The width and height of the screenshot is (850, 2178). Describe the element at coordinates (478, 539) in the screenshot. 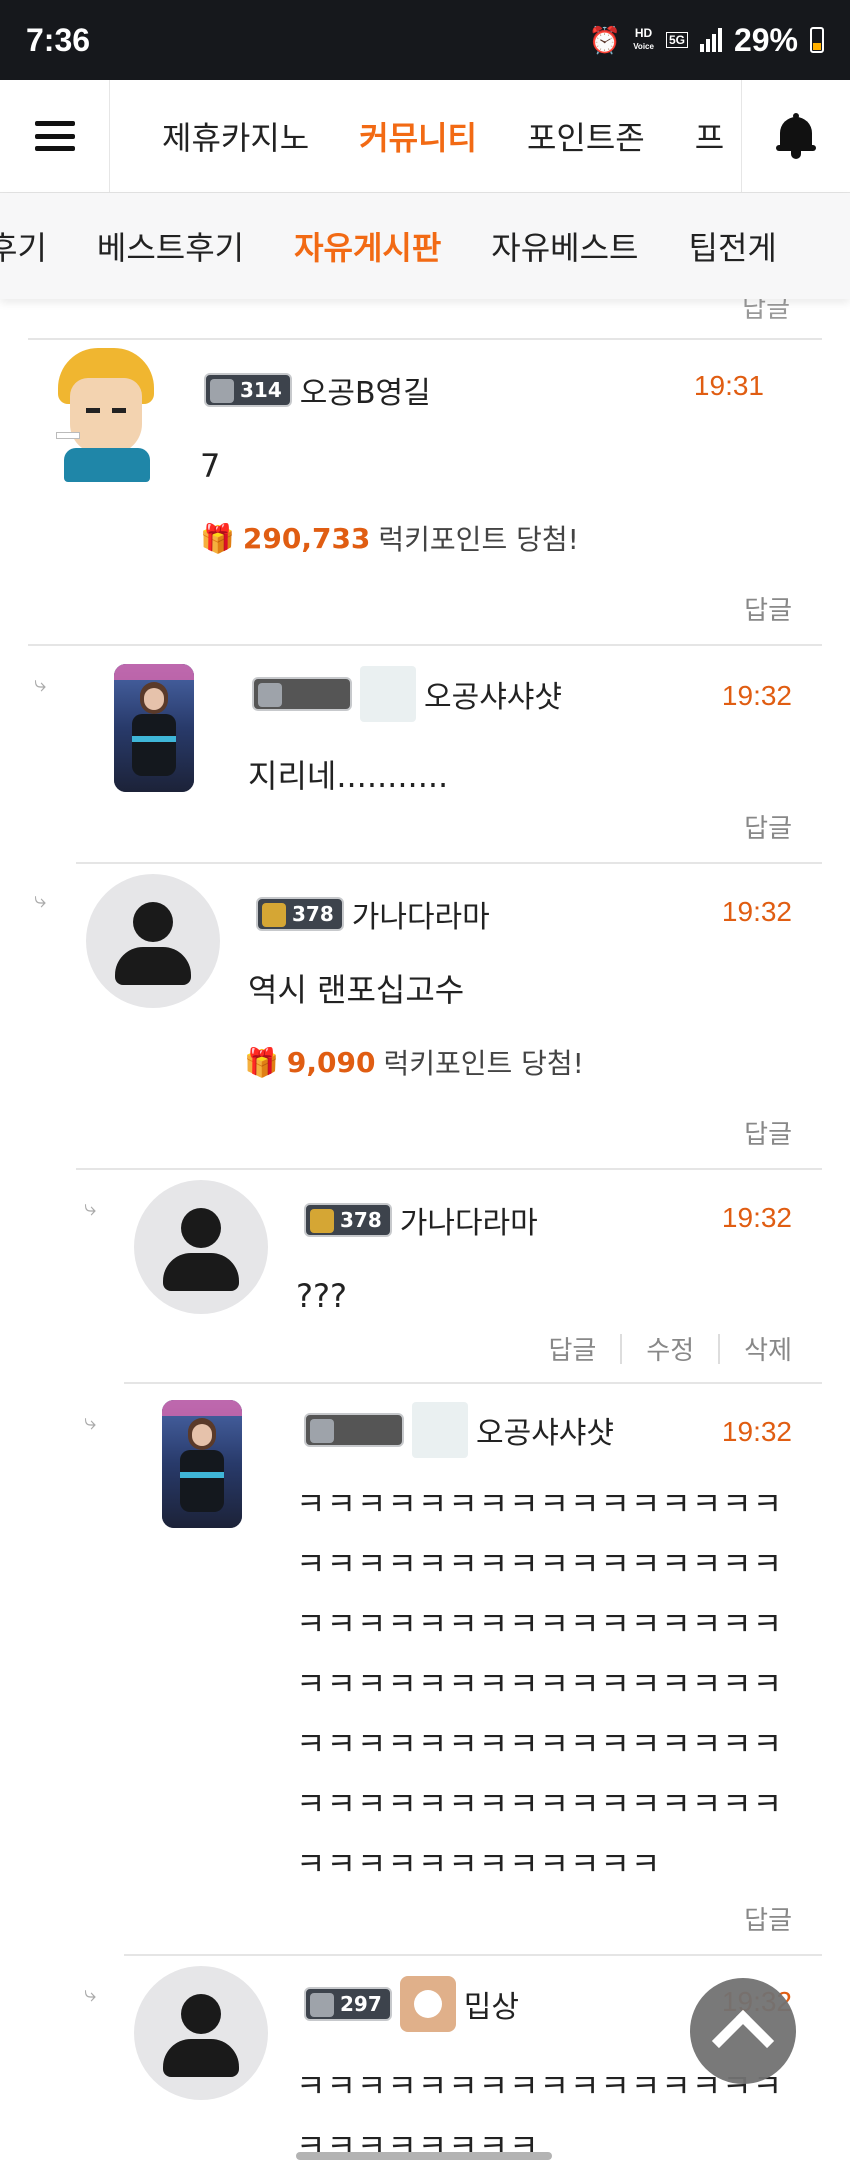

I see `prize-text: 럭키포인트 당첨!` at that location.